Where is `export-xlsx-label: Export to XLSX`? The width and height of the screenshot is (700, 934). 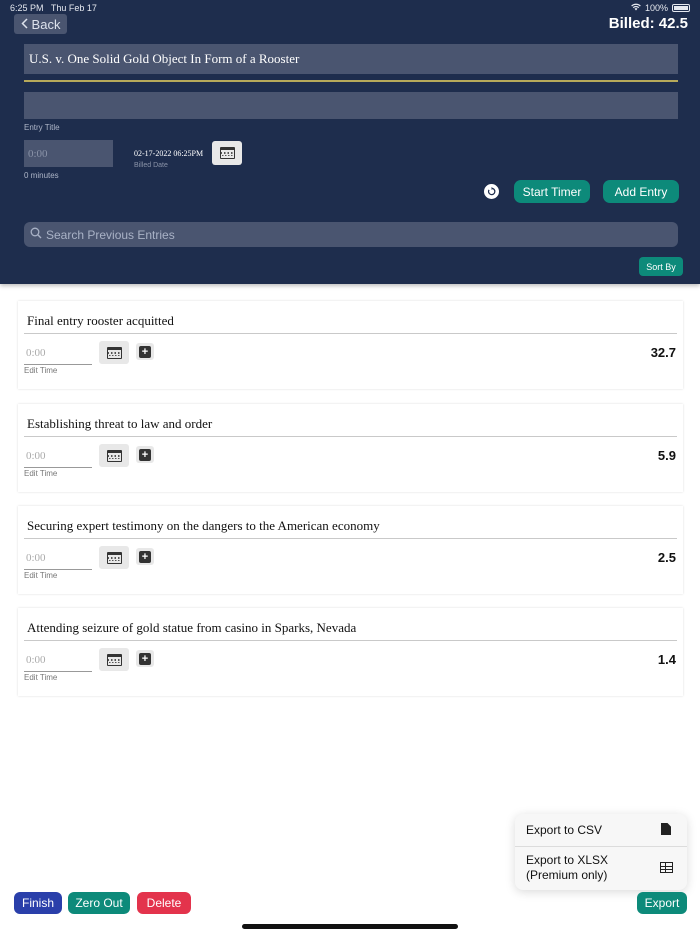 export-xlsx-label: Export to XLSX is located at coordinates (567, 860).